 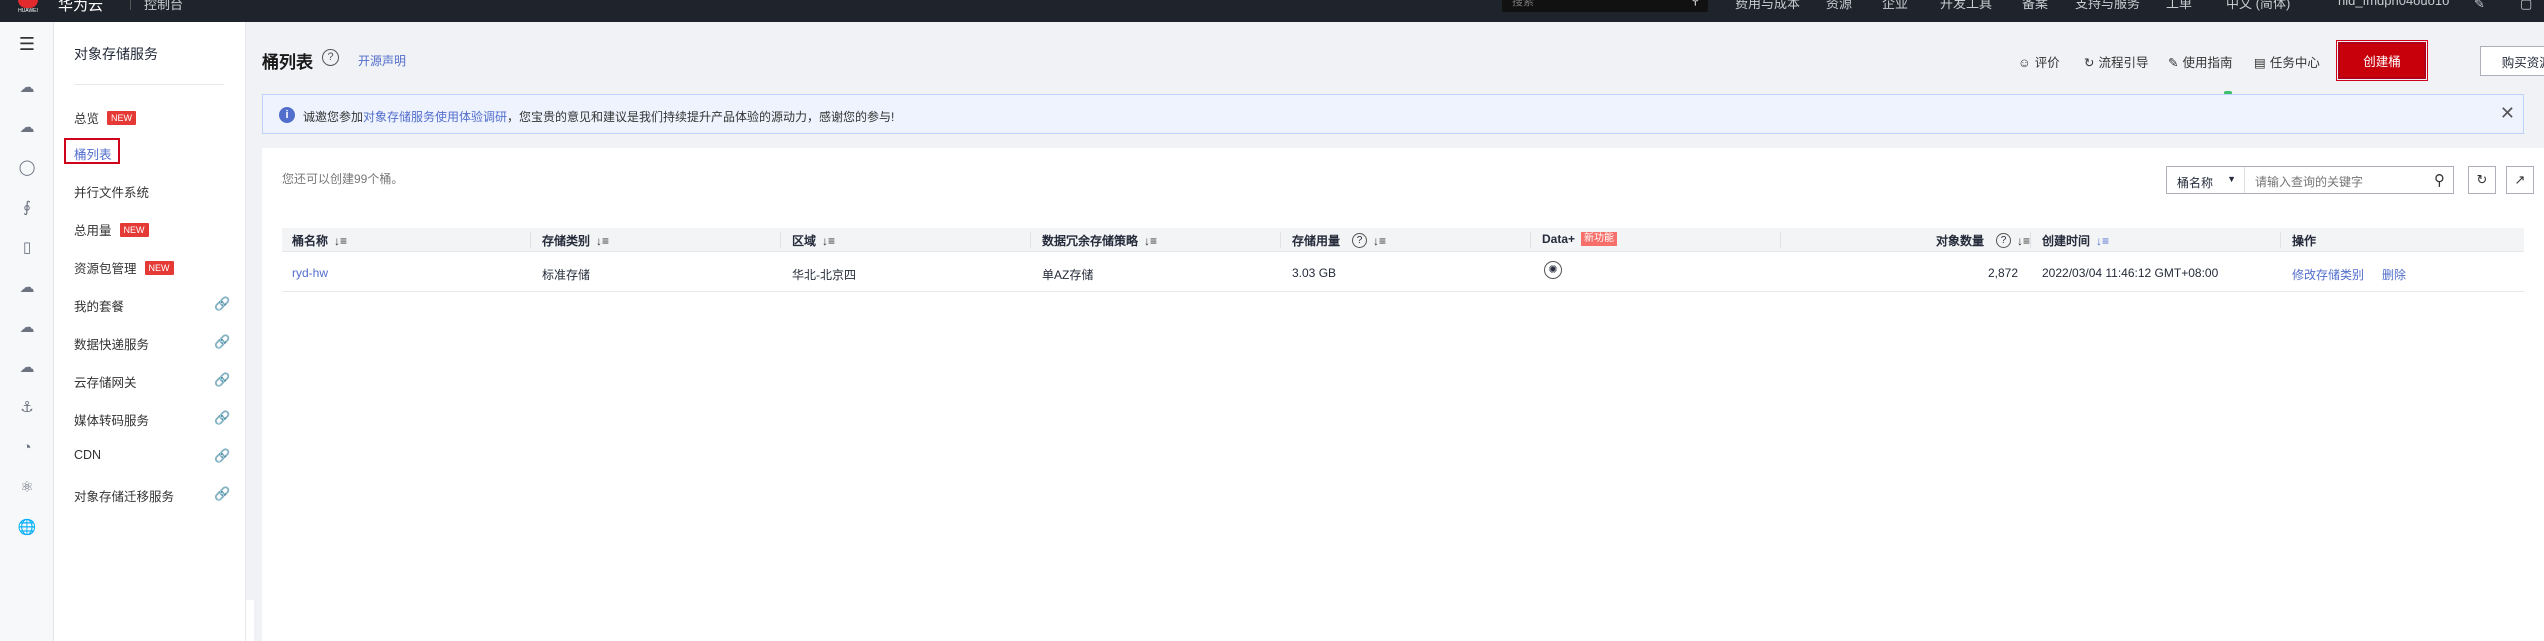 I want to click on gauge-icon: ◔, so click(x=27, y=448).